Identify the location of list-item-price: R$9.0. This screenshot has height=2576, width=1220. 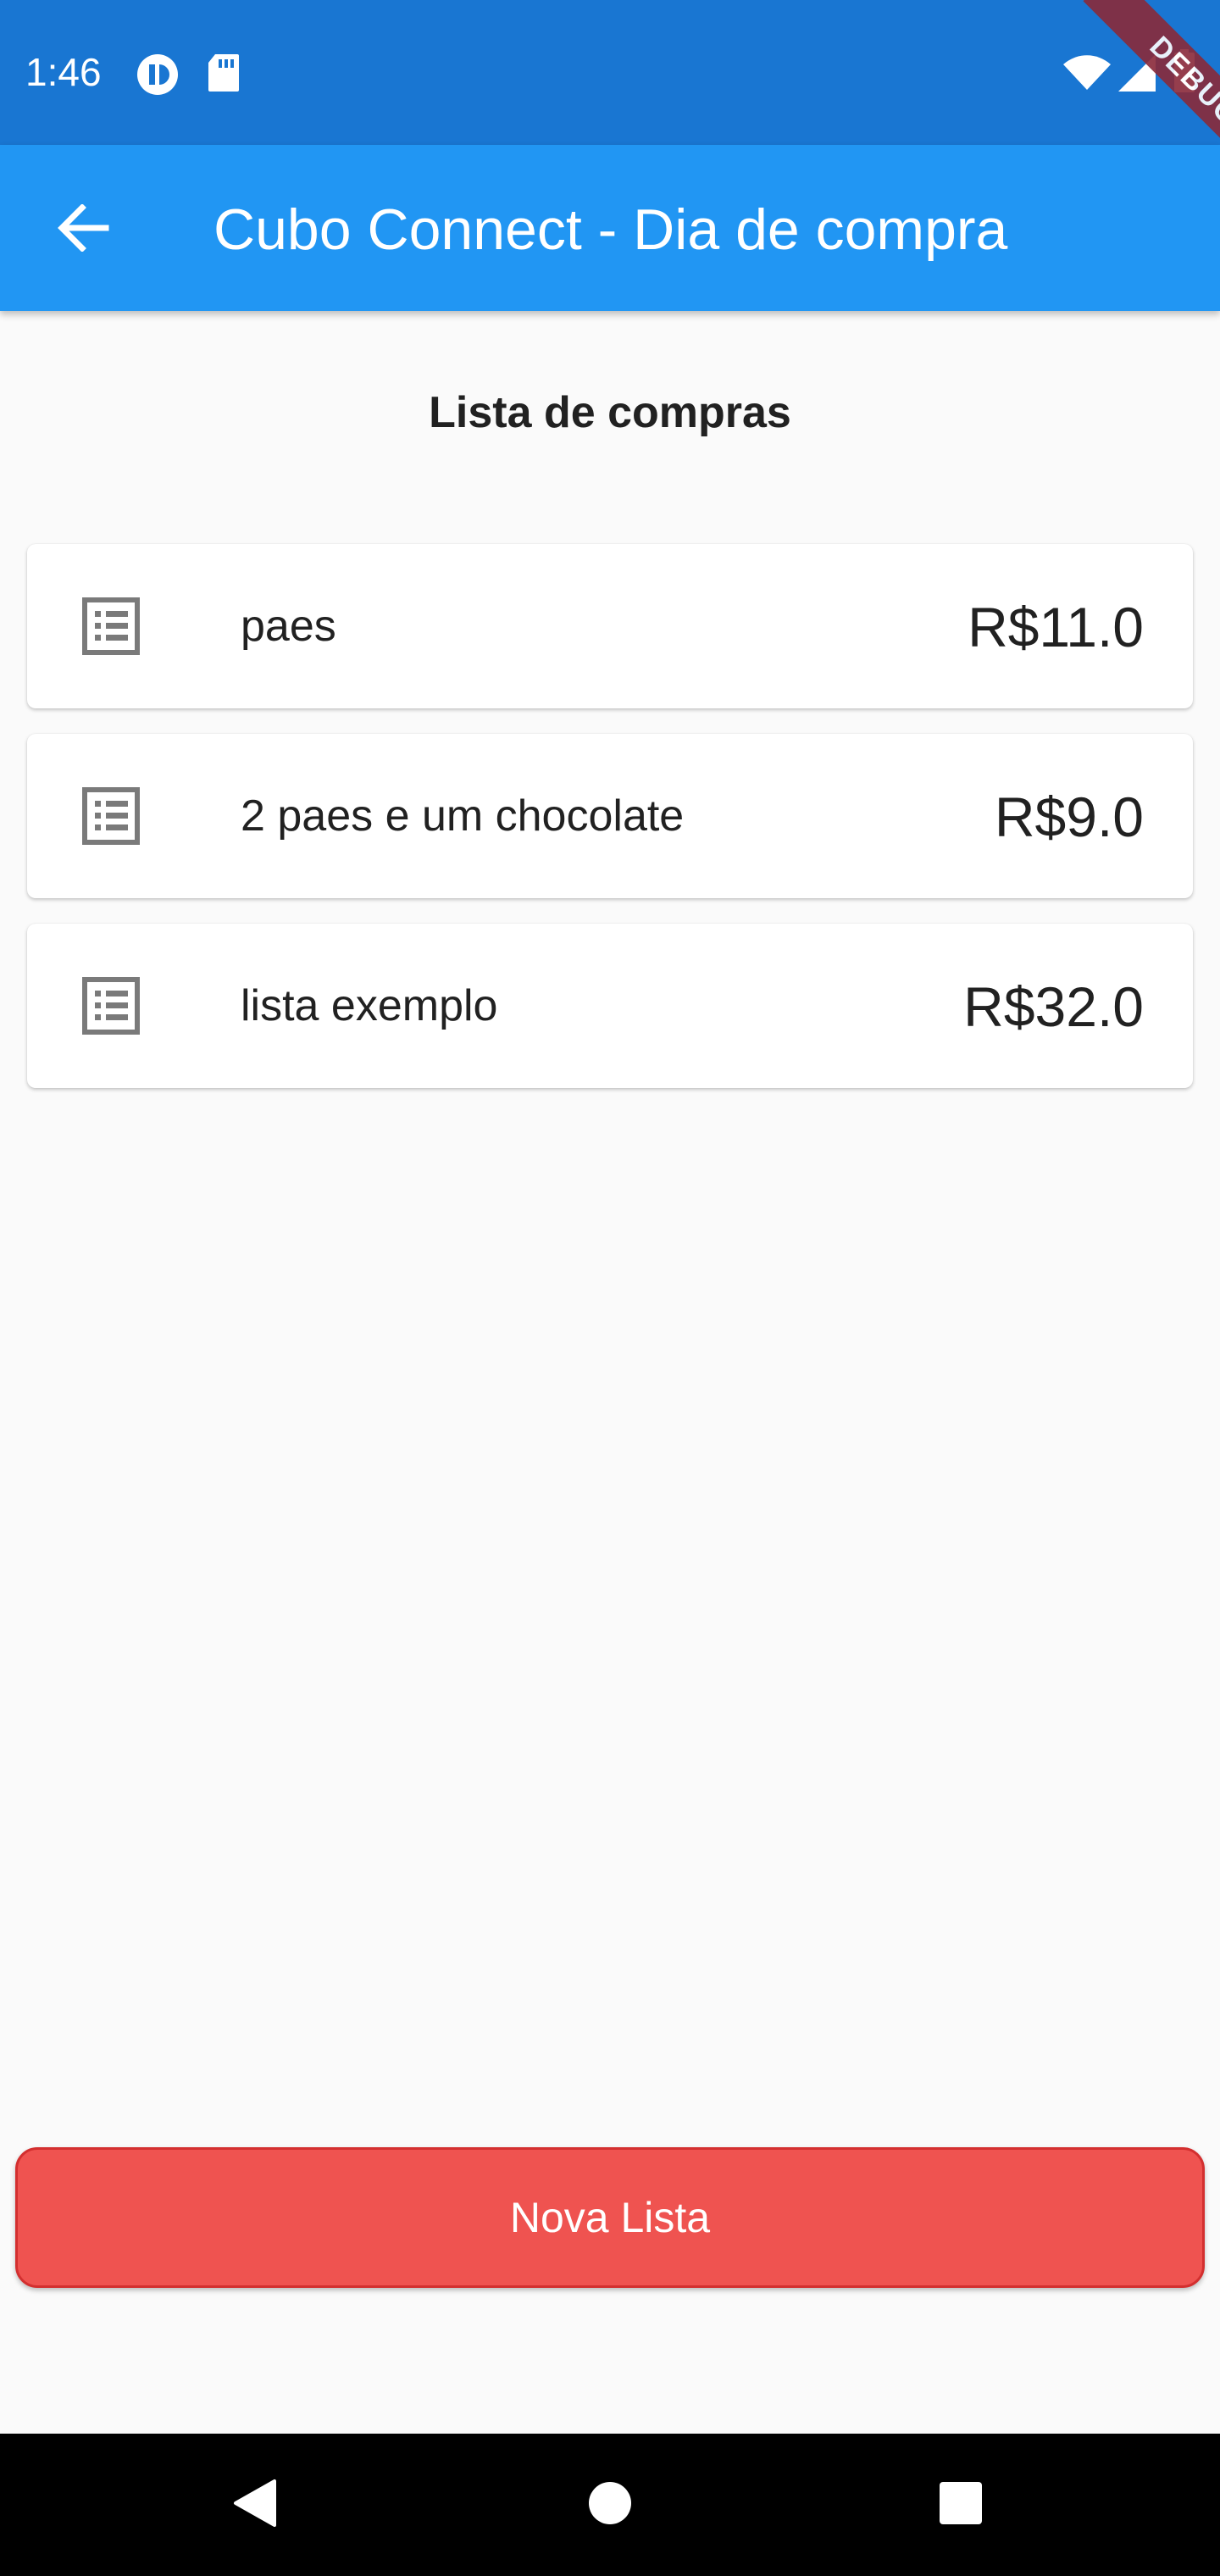
(1069, 817).